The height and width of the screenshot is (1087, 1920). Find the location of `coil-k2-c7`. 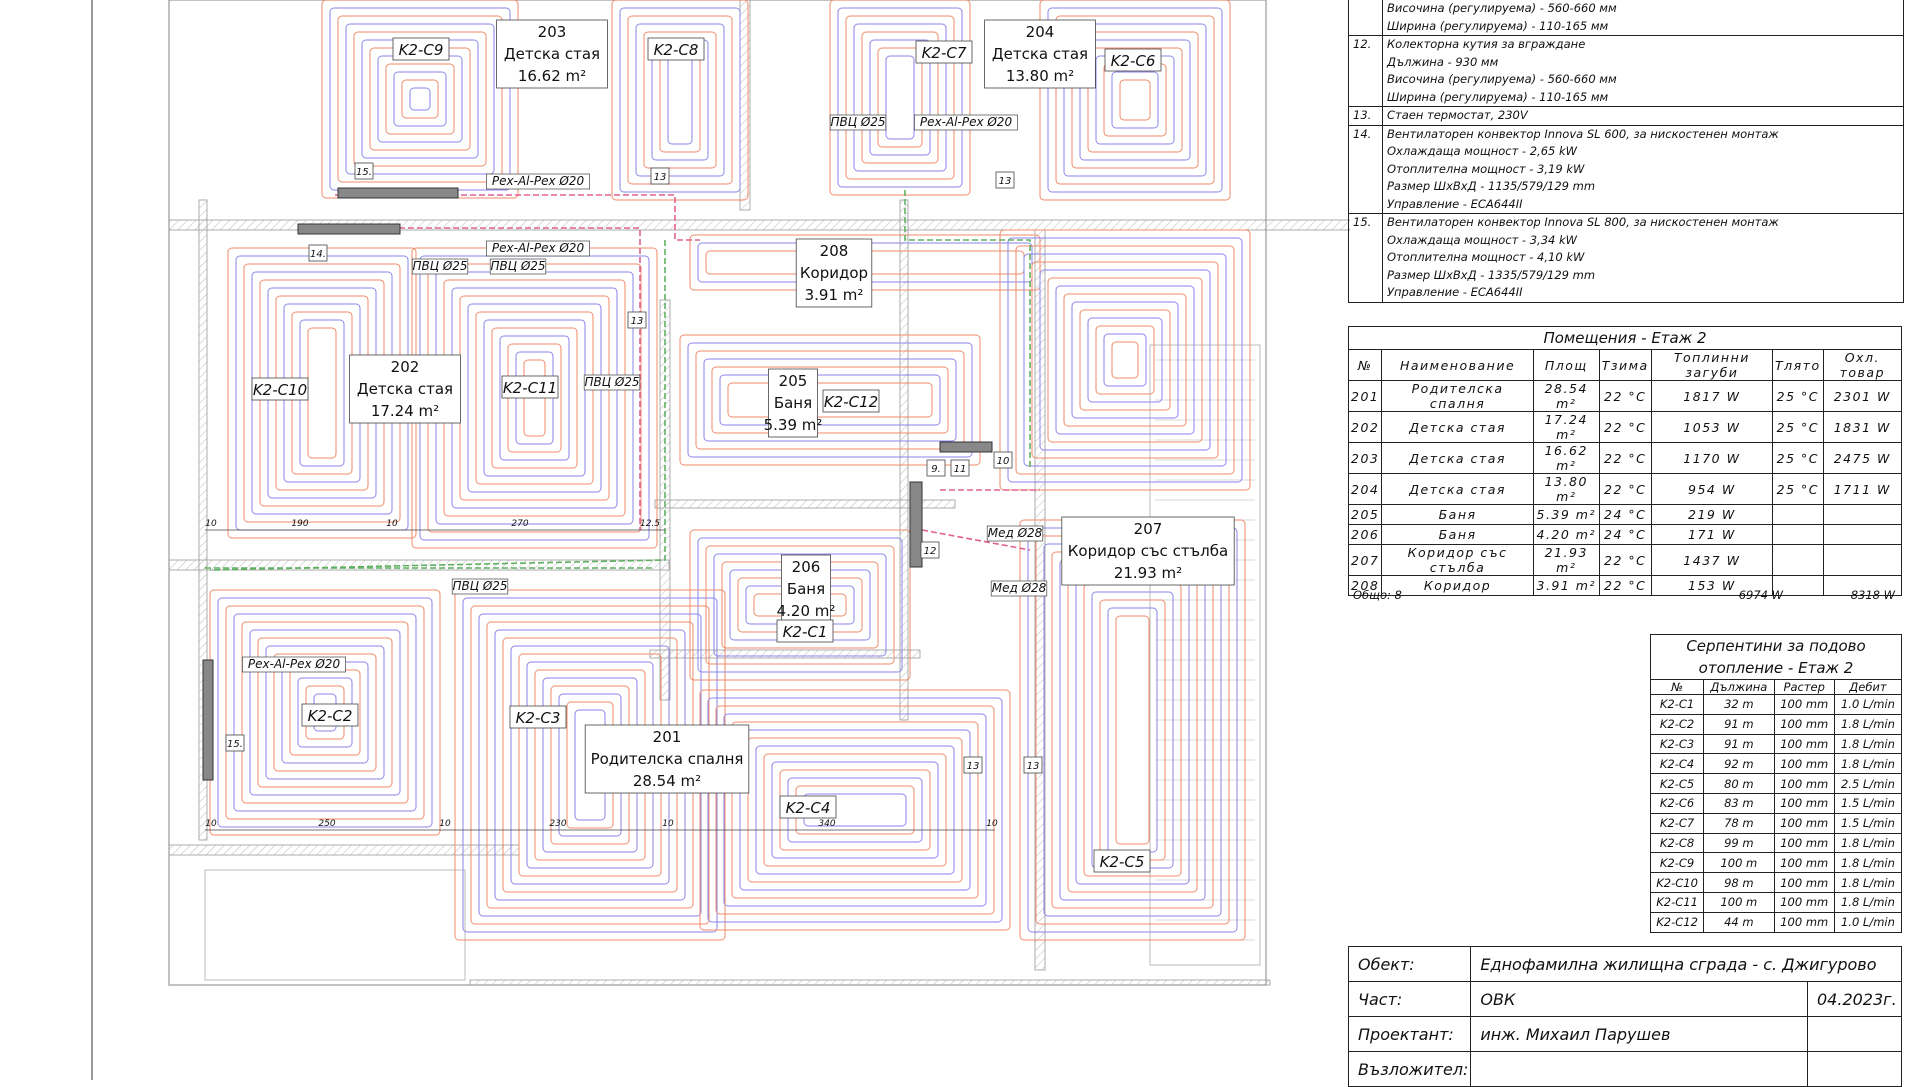

coil-k2-c7 is located at coordinates (900, 97).